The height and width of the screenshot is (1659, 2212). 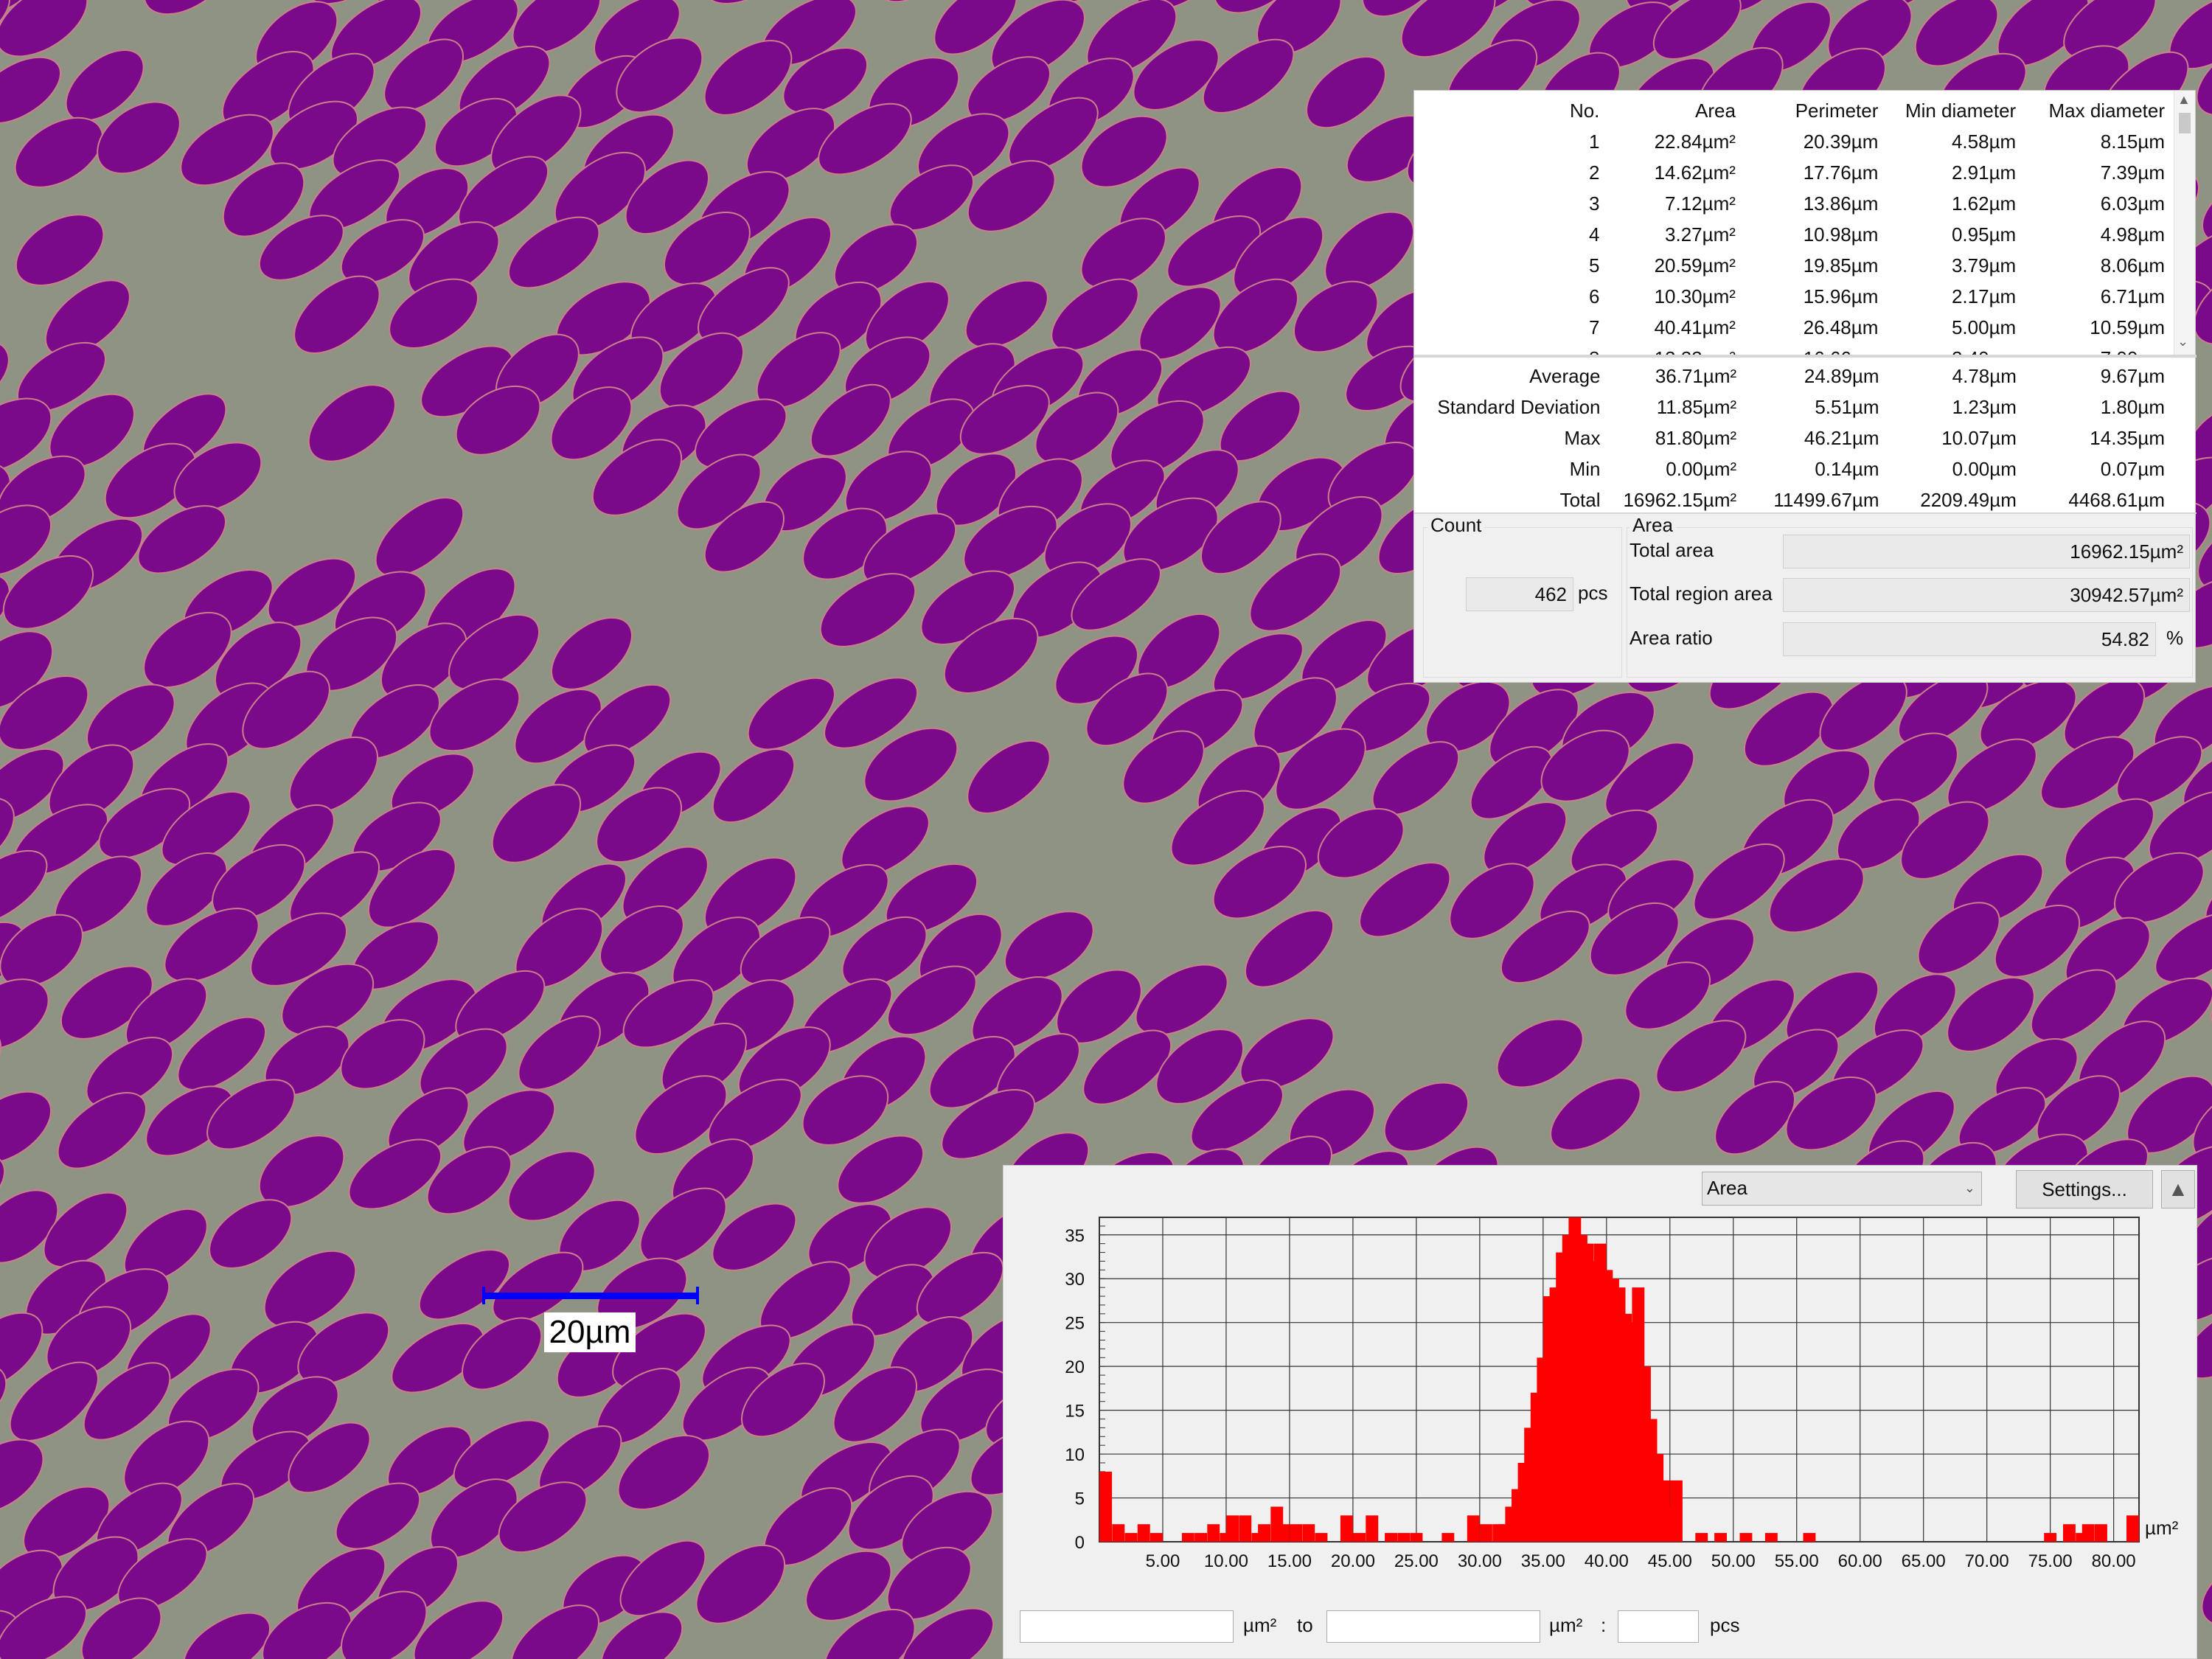 I want to click on cell-perimeter: 15.96µm, so click(x=1841, y=296).